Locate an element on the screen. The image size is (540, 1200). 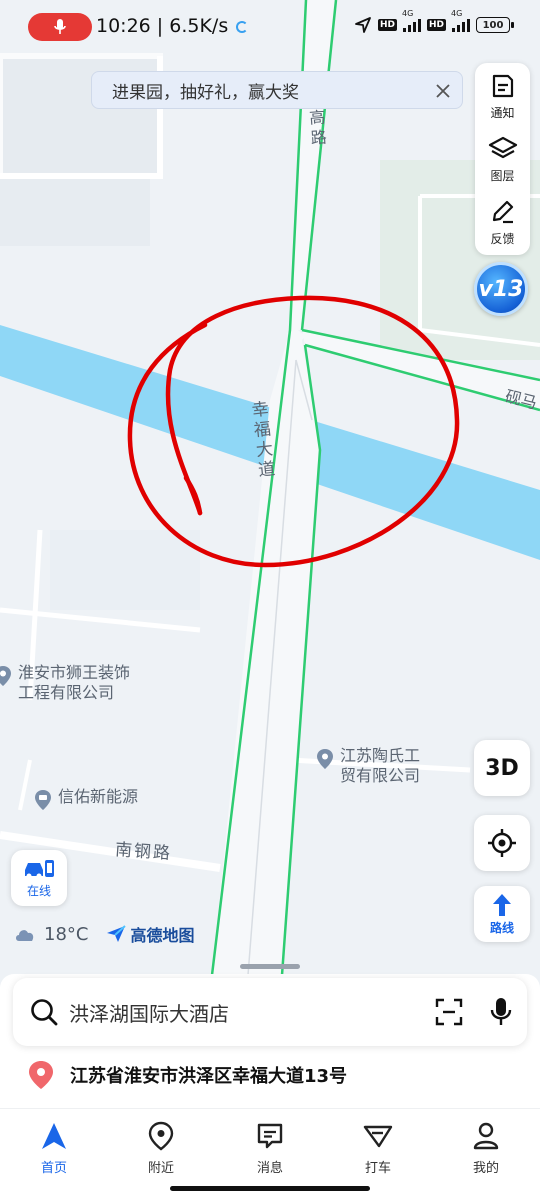
tab-label: 首页 is located at coordinates (53, 1168).